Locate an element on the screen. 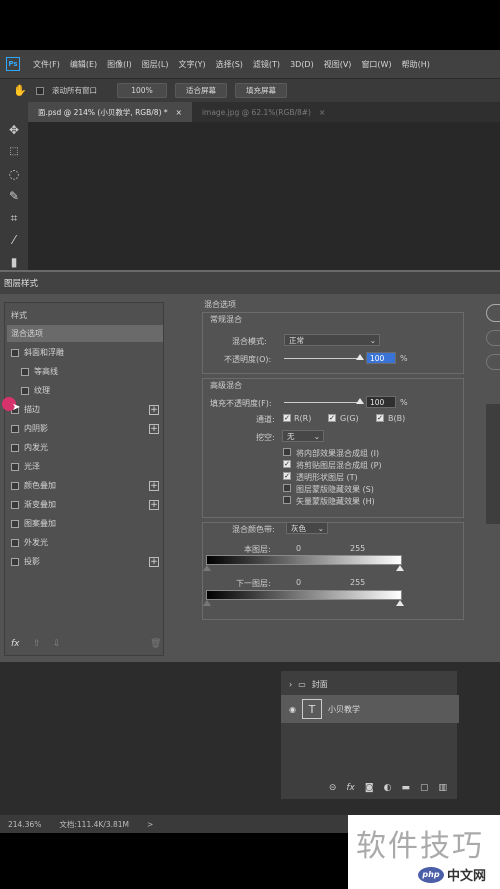  tab-image-jpg: image.jpg @ 62.1%(RGB/8#) × is located at coordinates (263, 112).